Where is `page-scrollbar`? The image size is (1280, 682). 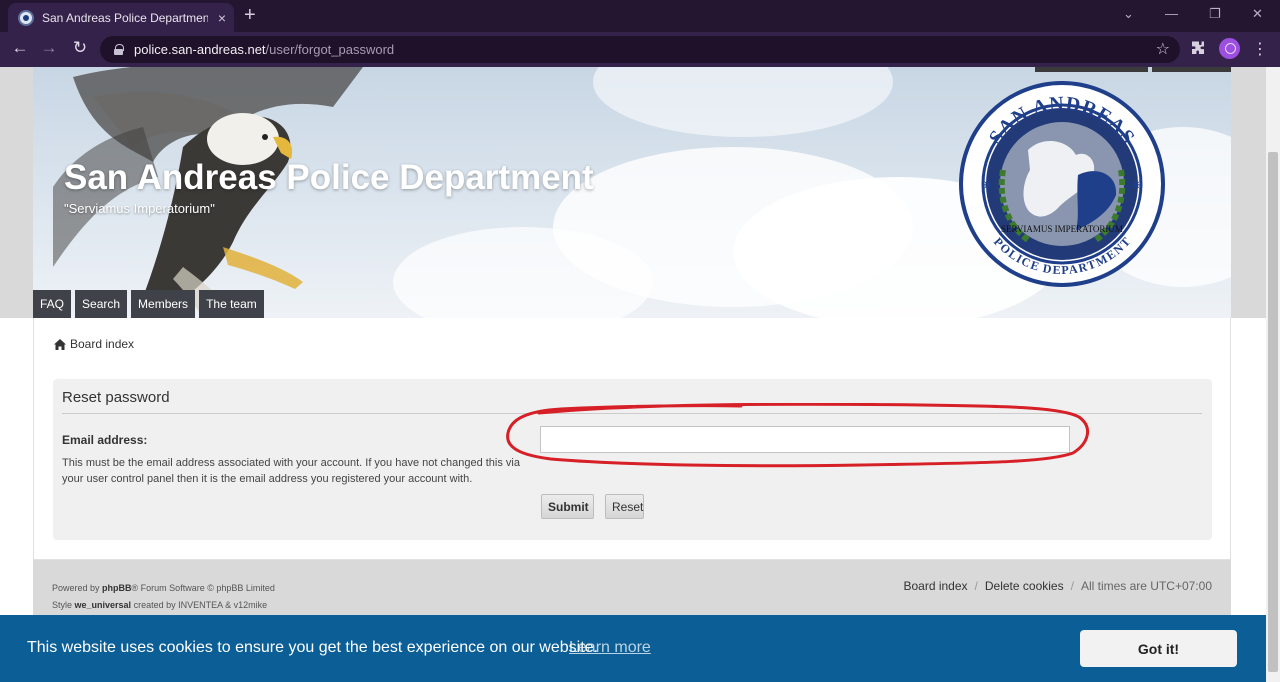
page-scrollbar is located at coordinates (1273, 374).